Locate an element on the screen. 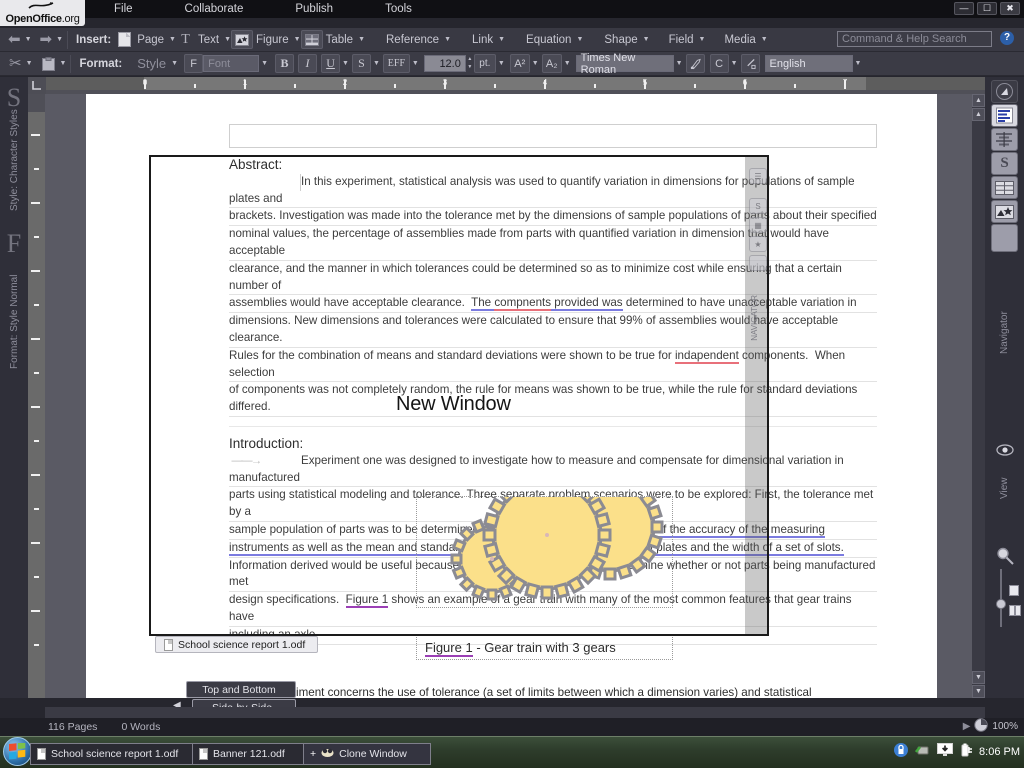 Image resolution: width=1024 pixels, height=768 pixels. vertical-scrollbar: ▲ ▲ ▼ ▼ is located at coordinates (978, 396).